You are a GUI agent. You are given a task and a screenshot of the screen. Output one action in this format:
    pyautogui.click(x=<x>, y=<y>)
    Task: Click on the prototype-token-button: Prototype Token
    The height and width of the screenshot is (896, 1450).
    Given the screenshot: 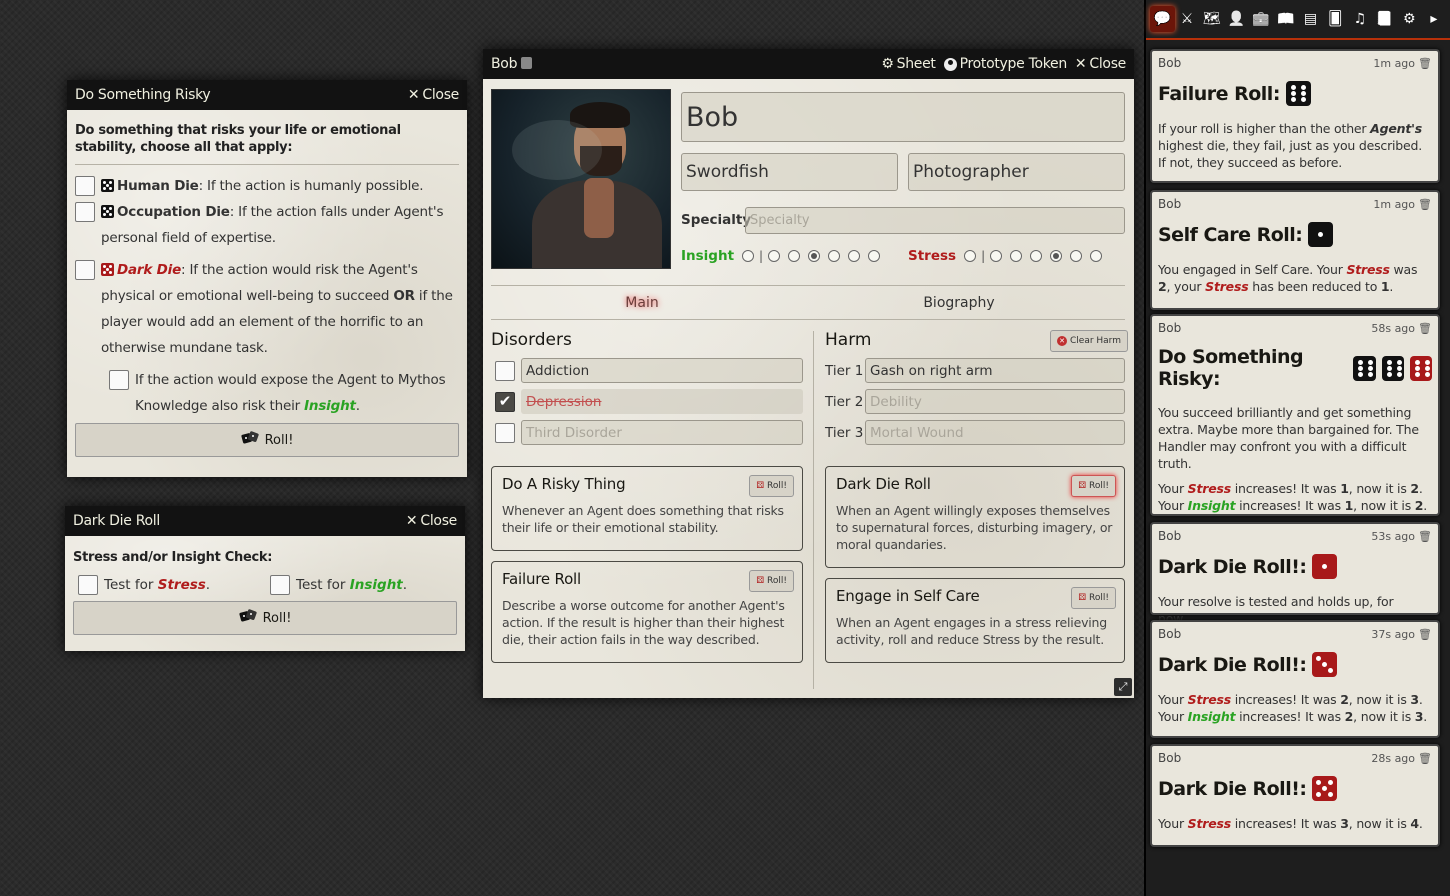 What is the action you would take?
    pyautogui.click(x=1005, y=64)
    